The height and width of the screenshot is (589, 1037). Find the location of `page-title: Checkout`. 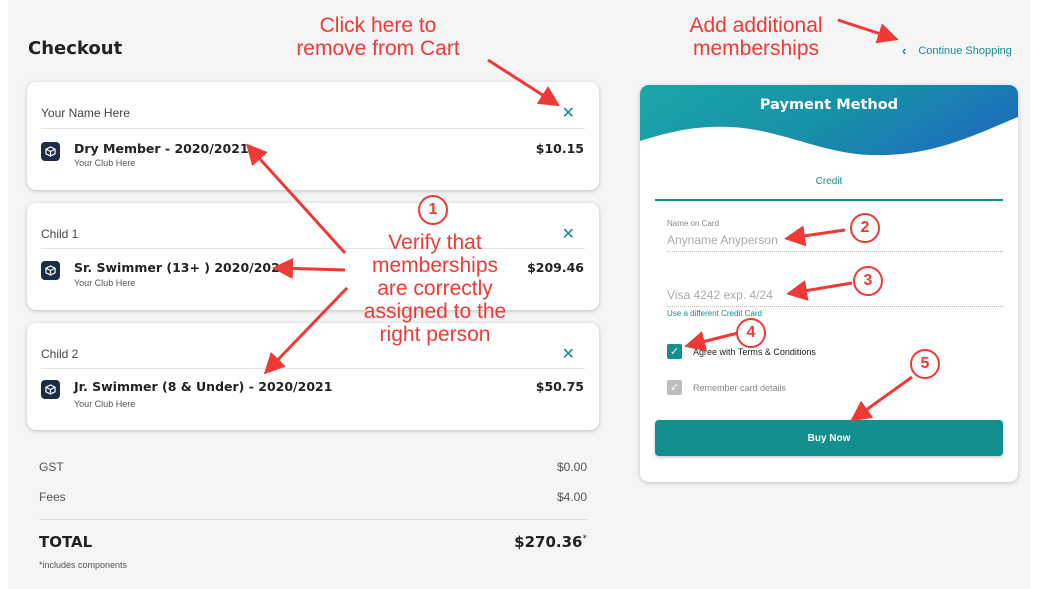

page-title: Checkout is located at coordinates (75, 48).